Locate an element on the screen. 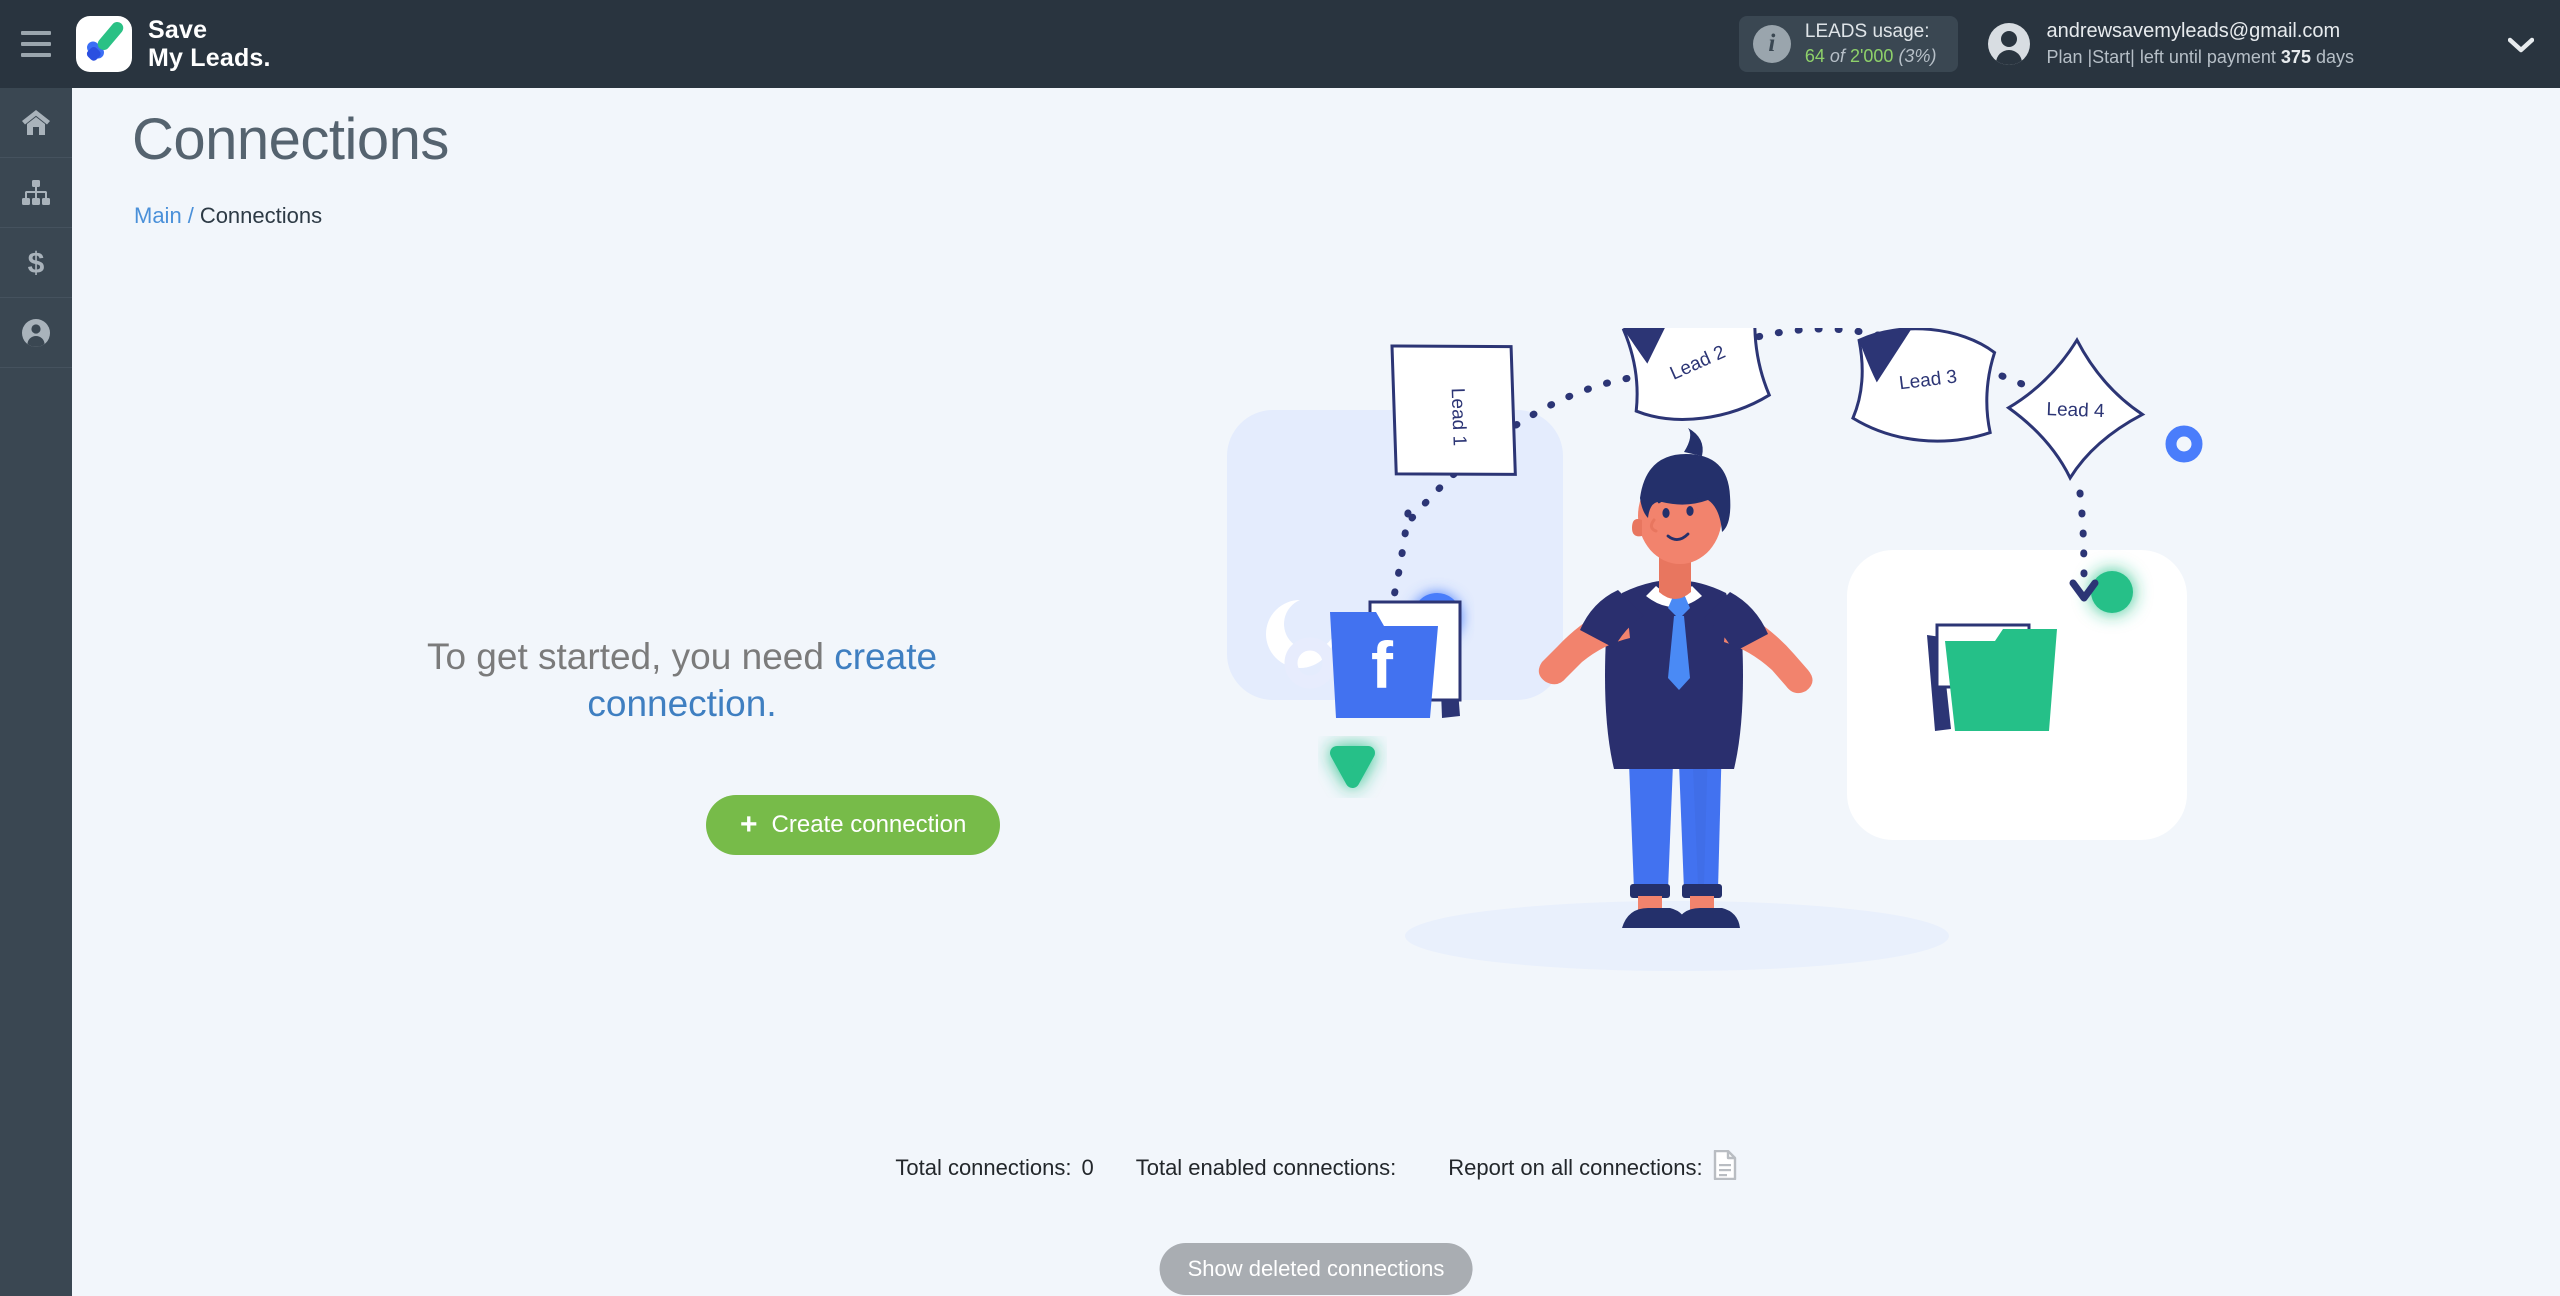 The width and height of the screenshot is (2560, 1296). plus-icon: + is located at coordinates (749, 824).